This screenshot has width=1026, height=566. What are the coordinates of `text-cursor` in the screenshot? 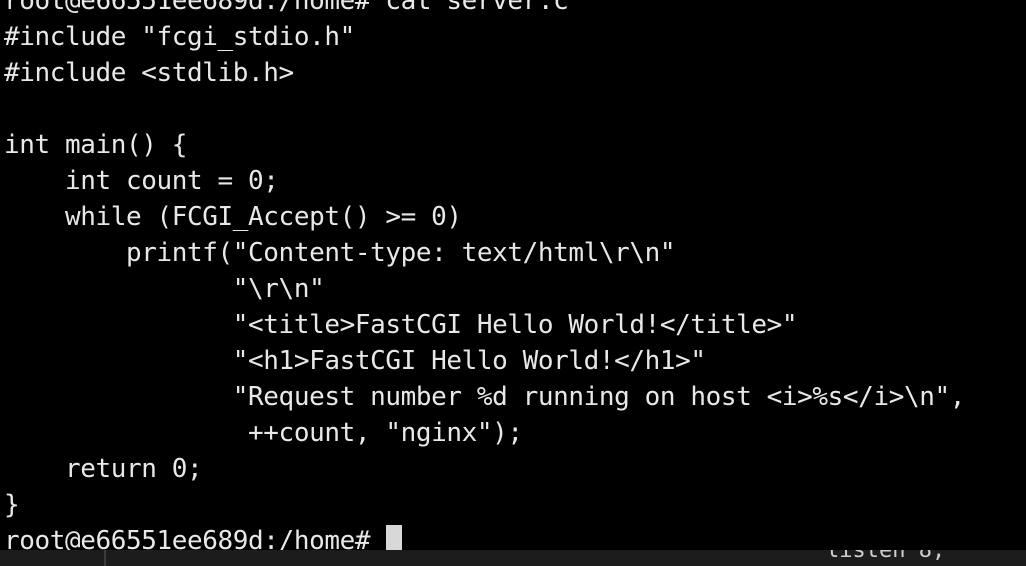 It's located at (394, 537).